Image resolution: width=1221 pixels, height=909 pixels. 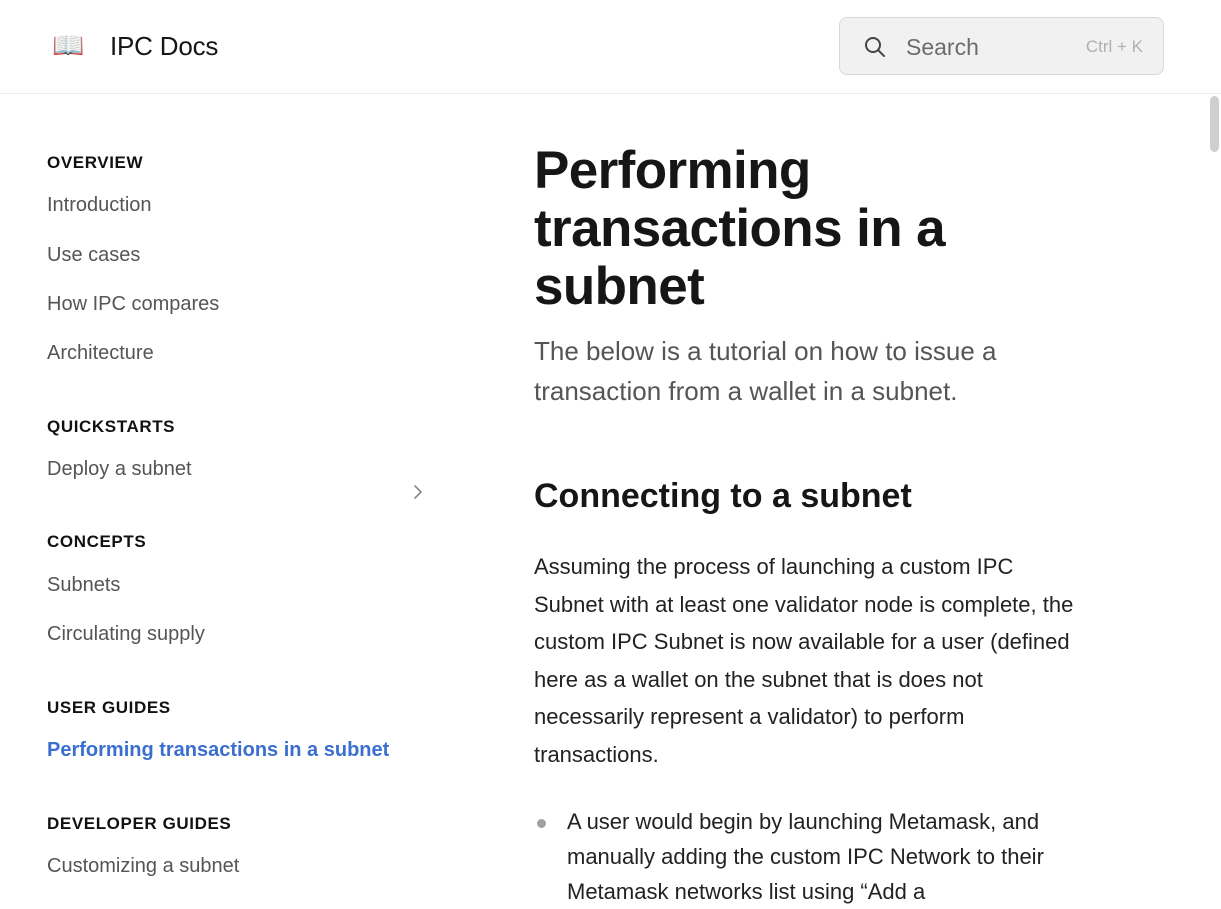 I want to click on chevron-right-icon, so click(x=418, y=492).